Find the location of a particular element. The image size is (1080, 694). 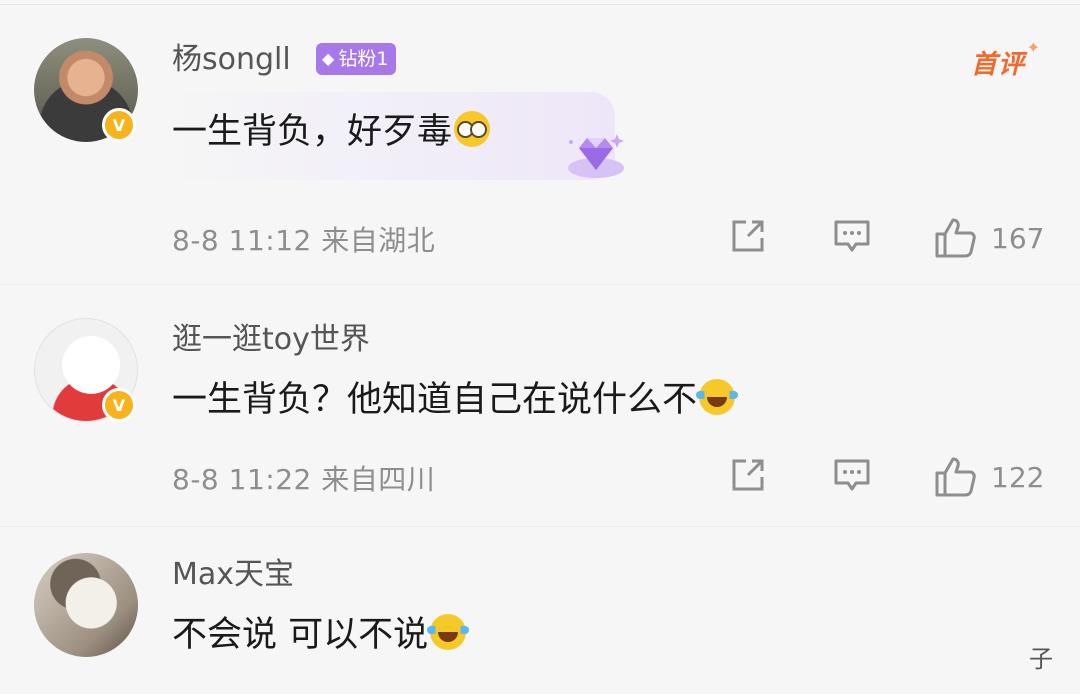

comment-location: 来自四川 is located at coordinates (378, 479).